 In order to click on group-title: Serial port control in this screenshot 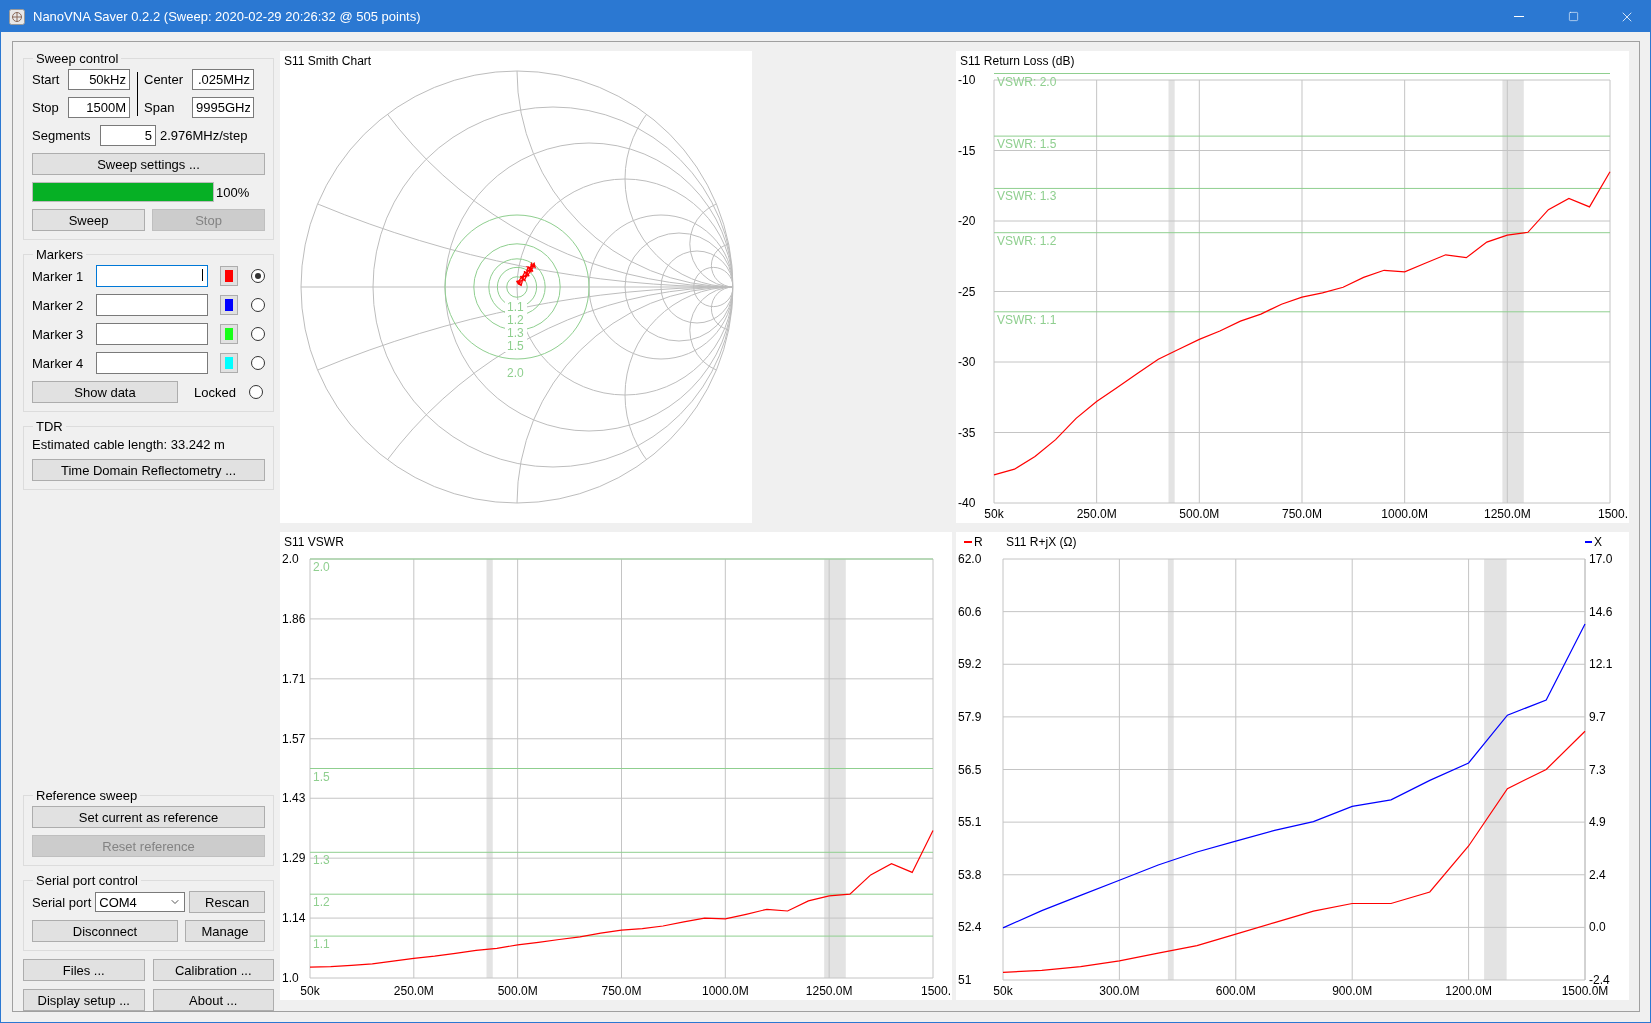, I will do `click(87, 880)`.